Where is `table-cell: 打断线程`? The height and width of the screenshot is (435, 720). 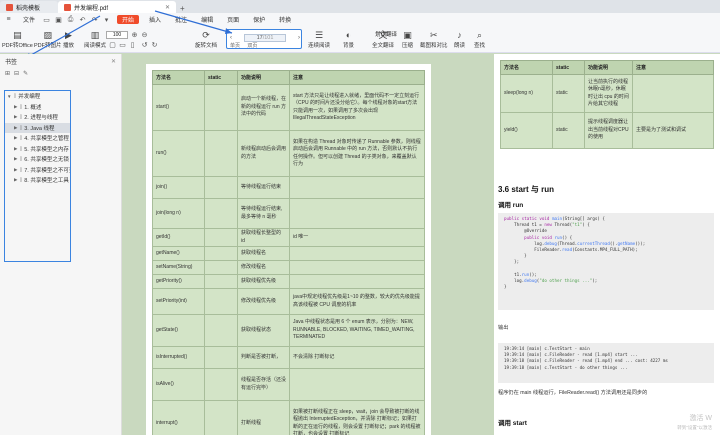 table-cell: 打断线程 is located at coordinates (263, 417).